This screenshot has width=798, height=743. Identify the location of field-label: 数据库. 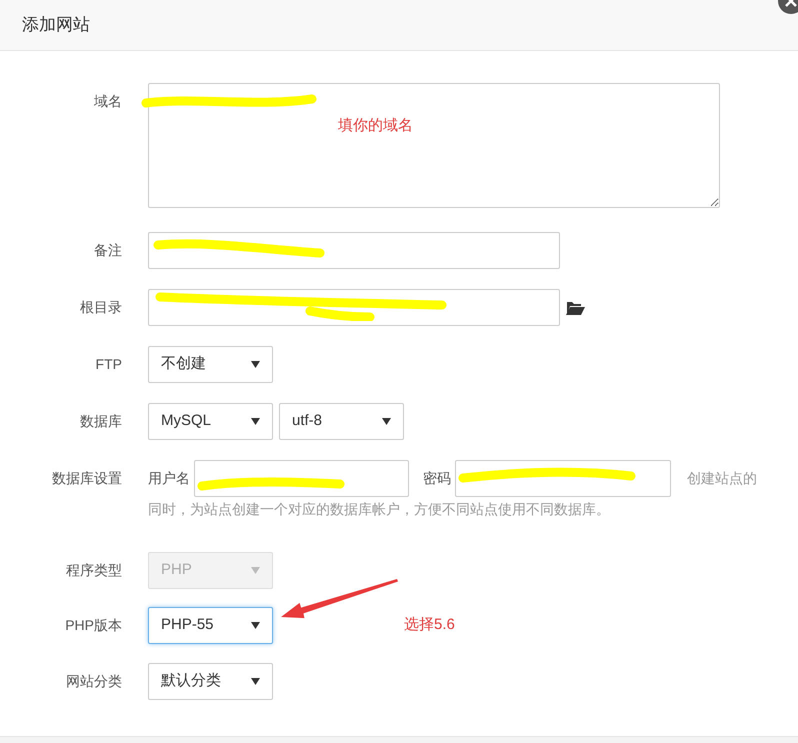
(101, 421).